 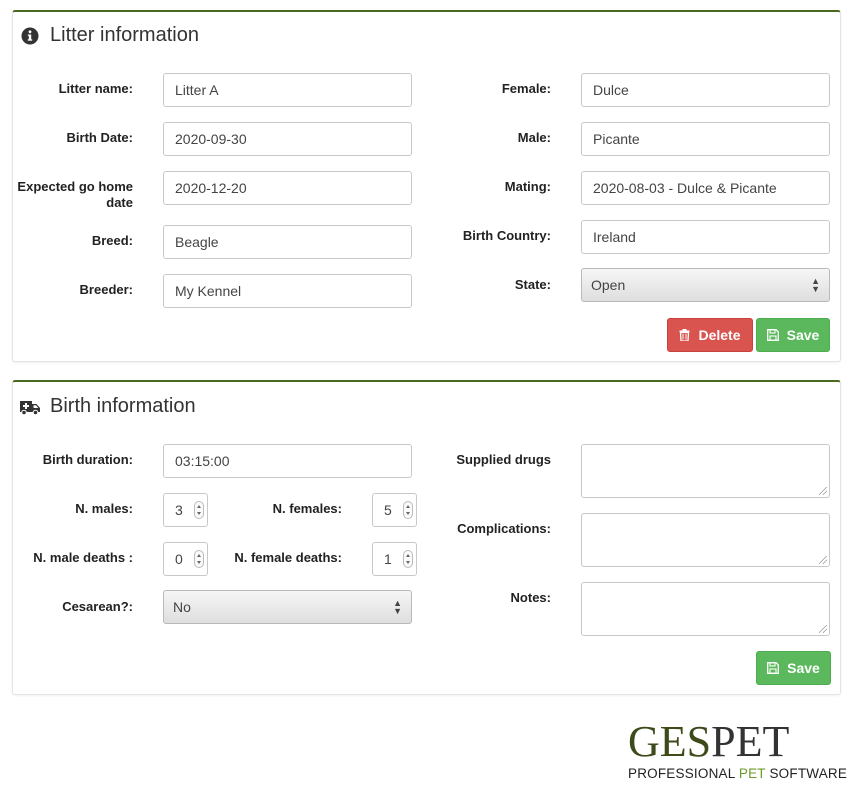 I want to click on expected-go-home-label-line2: date, so click(x=119, y=202).